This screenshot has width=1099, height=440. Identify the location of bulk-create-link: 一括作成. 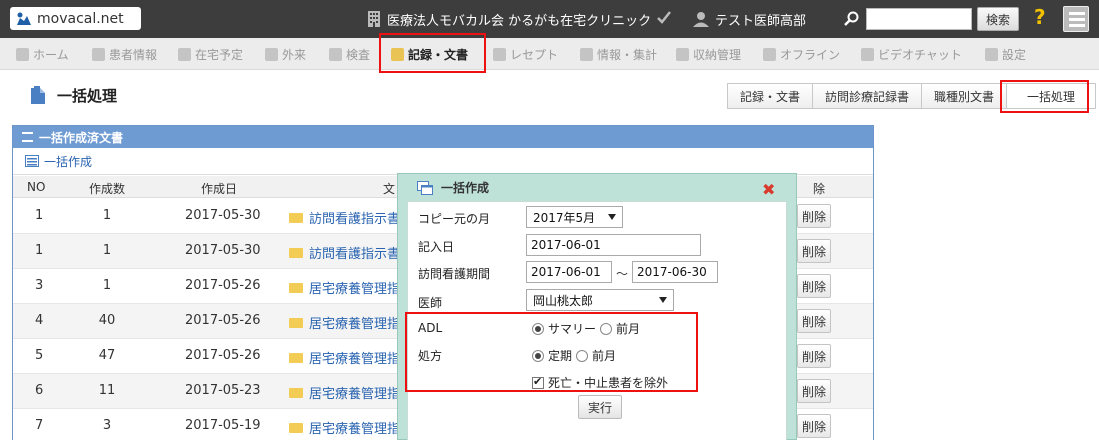
(58, 161).